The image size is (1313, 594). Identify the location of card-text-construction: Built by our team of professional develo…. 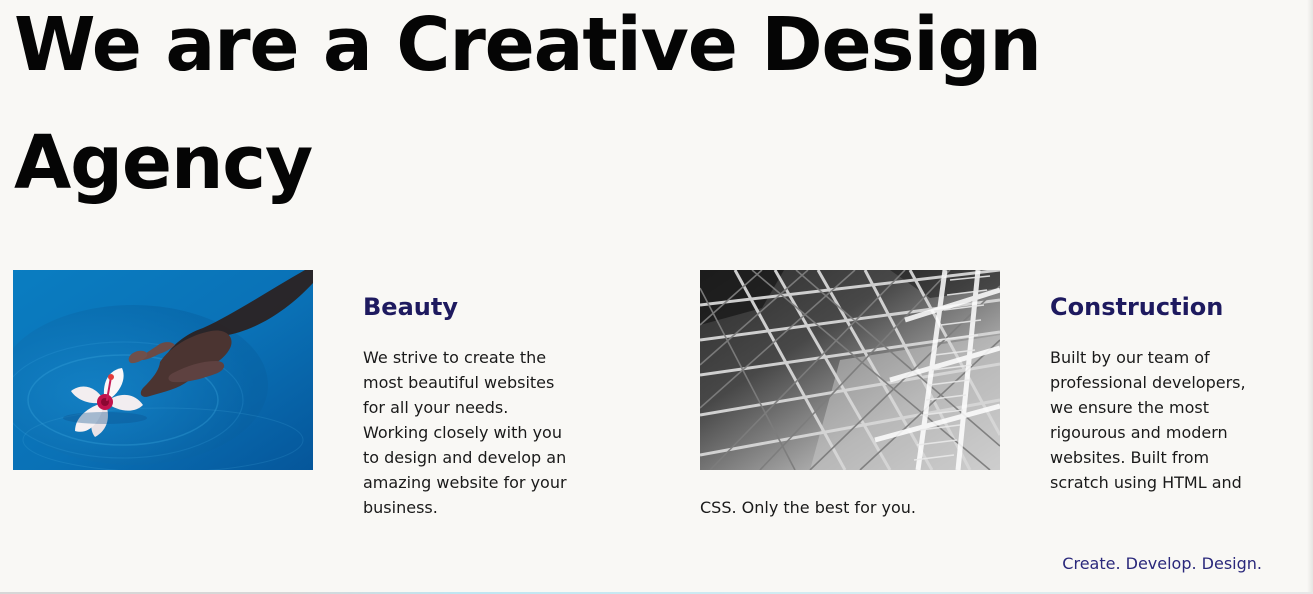
(1148, 420).